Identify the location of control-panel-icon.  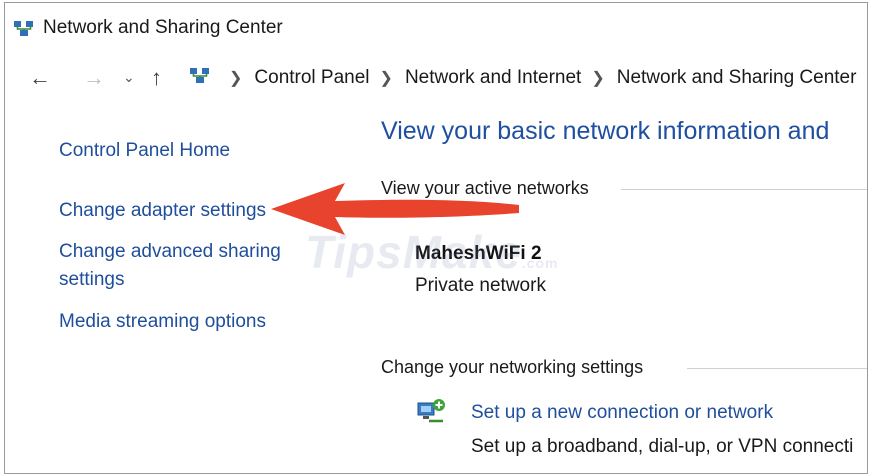
(200, 78).